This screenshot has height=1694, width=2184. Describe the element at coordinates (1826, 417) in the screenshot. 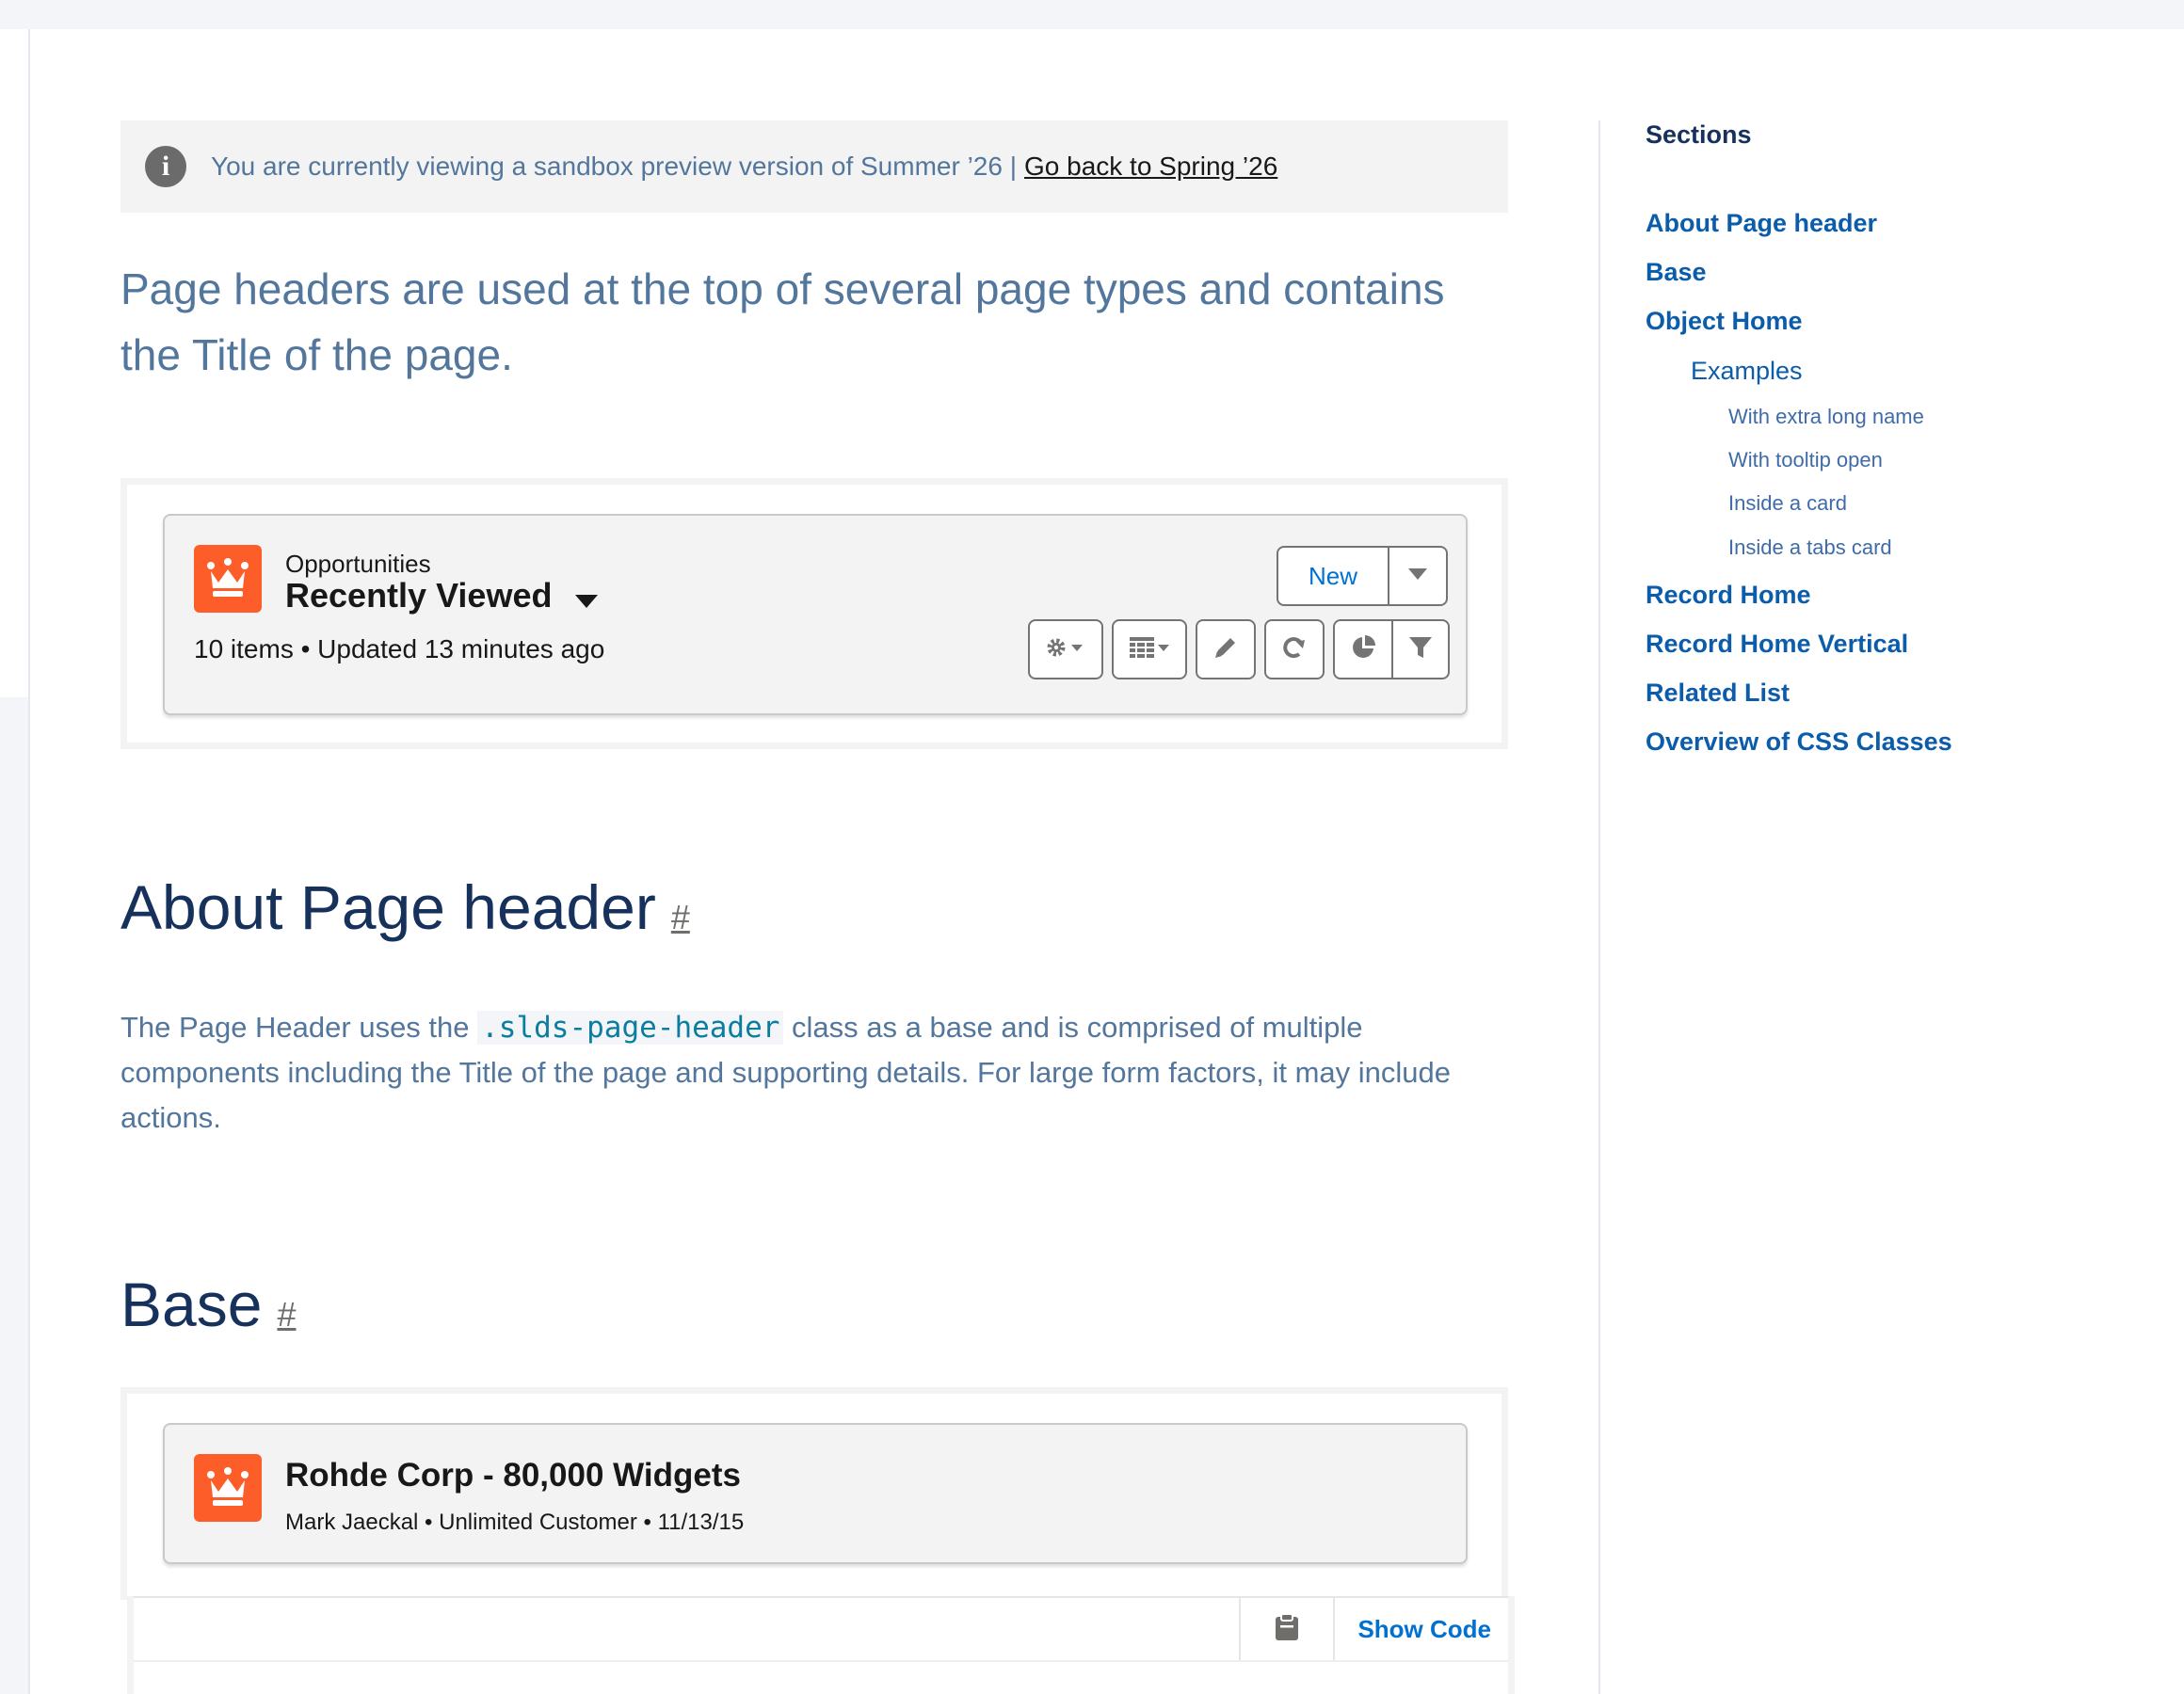

I see `toc-with-extra-long-name: With extra long name` at that location.